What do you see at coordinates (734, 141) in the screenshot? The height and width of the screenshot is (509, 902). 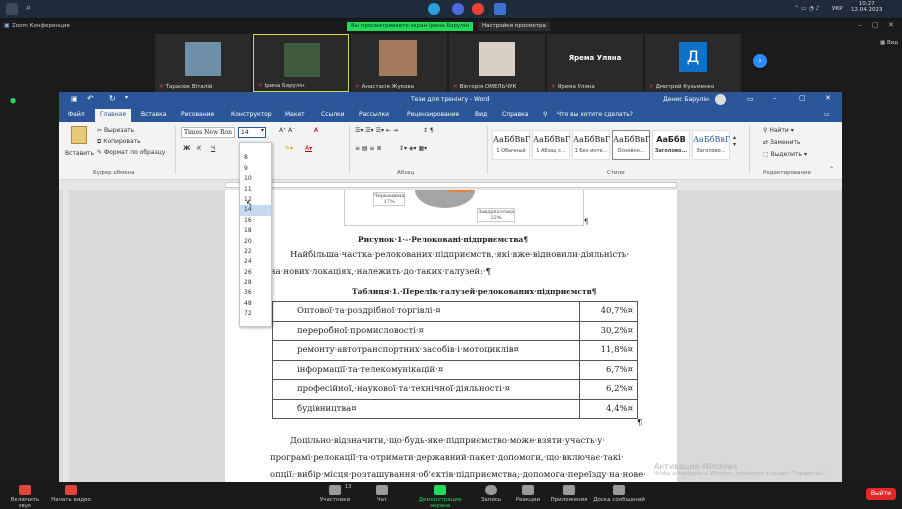 I see `styles-more-icon: ▴ ▾` at bounding box center [734, 141].